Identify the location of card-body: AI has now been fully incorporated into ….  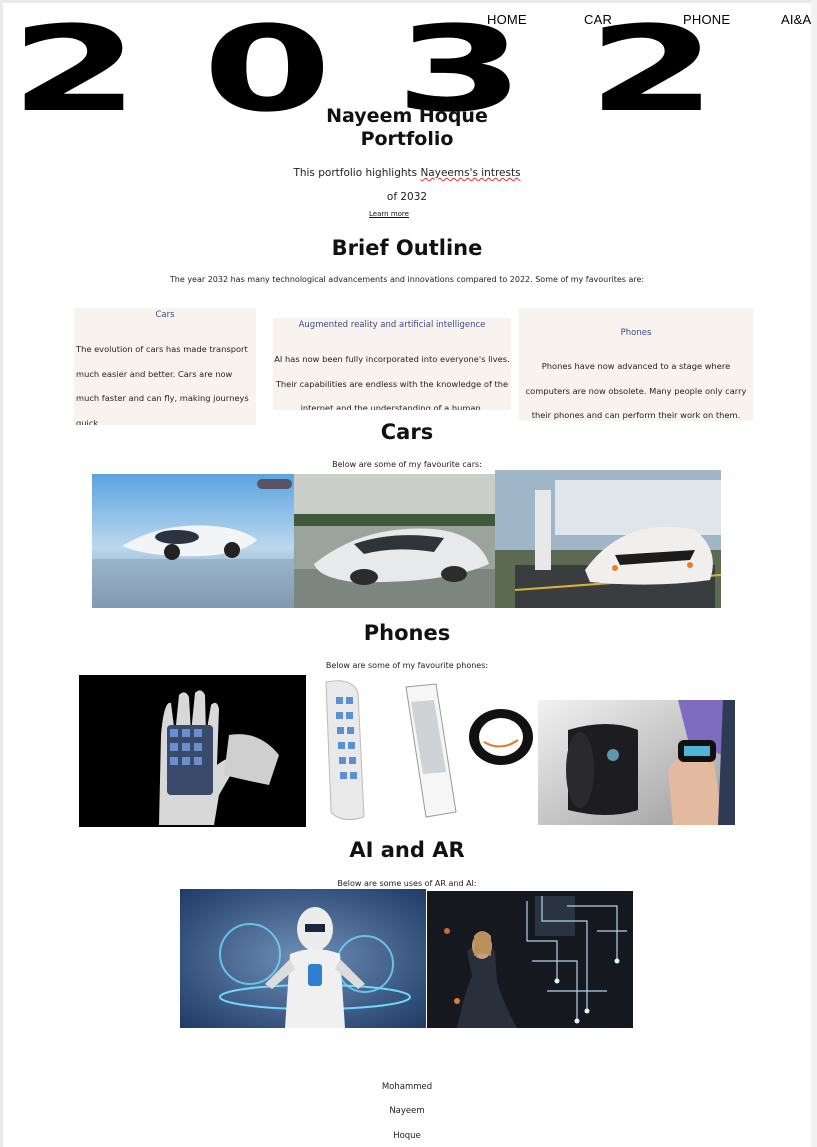
(392, 382).